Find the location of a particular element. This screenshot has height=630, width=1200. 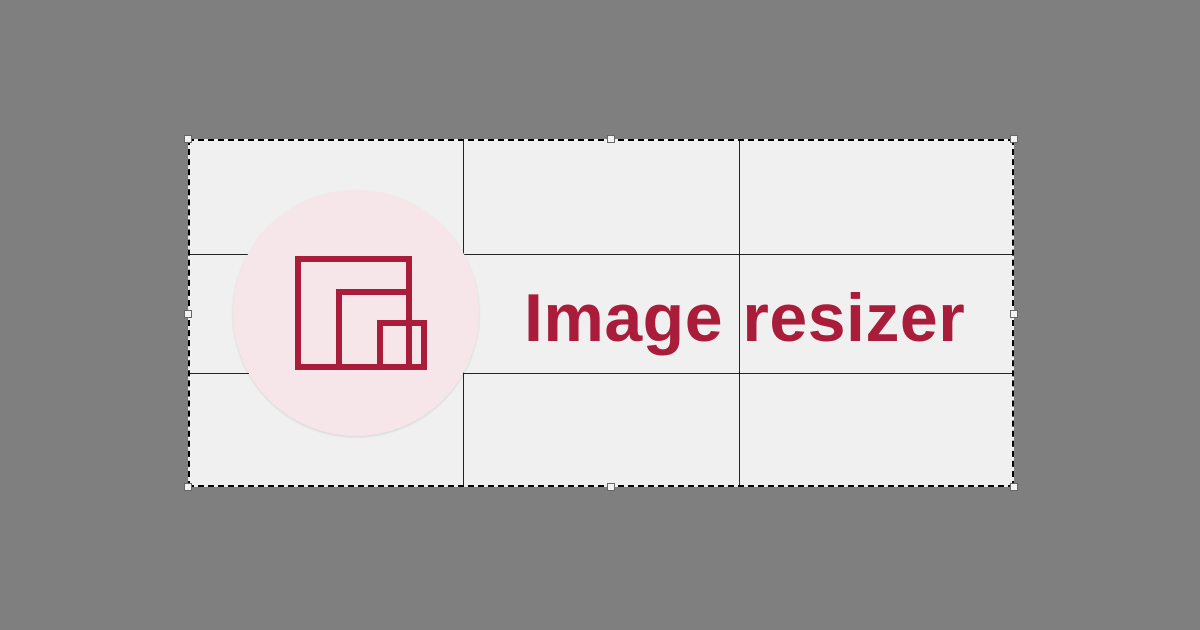

app-title: Image resizer is located at coordinates (745, 318).